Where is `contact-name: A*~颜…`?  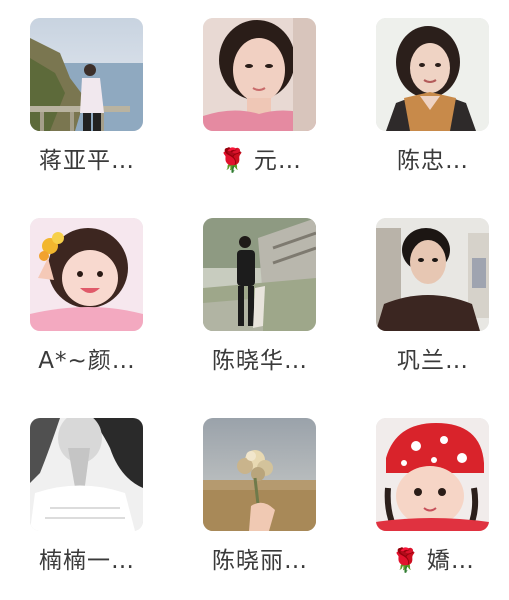 contact-name: A*~颜… is located at coordinates (87, 361).